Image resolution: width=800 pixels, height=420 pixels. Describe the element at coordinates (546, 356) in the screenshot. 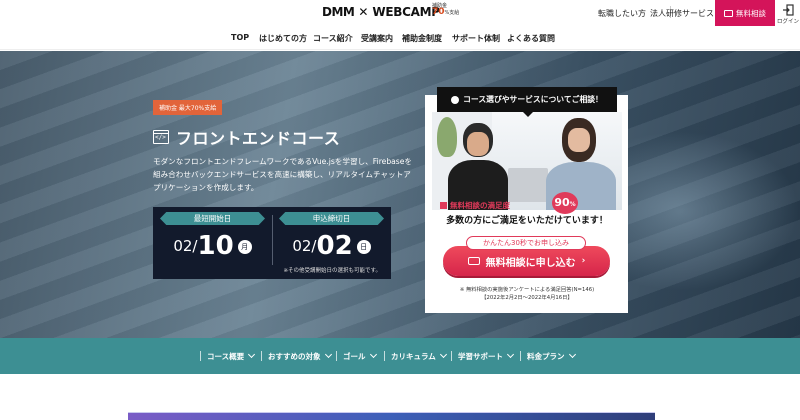

I see `section-nav-pricing-label: 料金プラン` at that location.